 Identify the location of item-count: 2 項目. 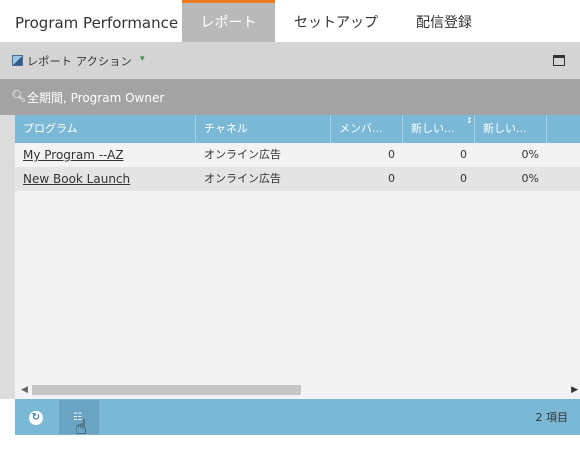
(552, 417).